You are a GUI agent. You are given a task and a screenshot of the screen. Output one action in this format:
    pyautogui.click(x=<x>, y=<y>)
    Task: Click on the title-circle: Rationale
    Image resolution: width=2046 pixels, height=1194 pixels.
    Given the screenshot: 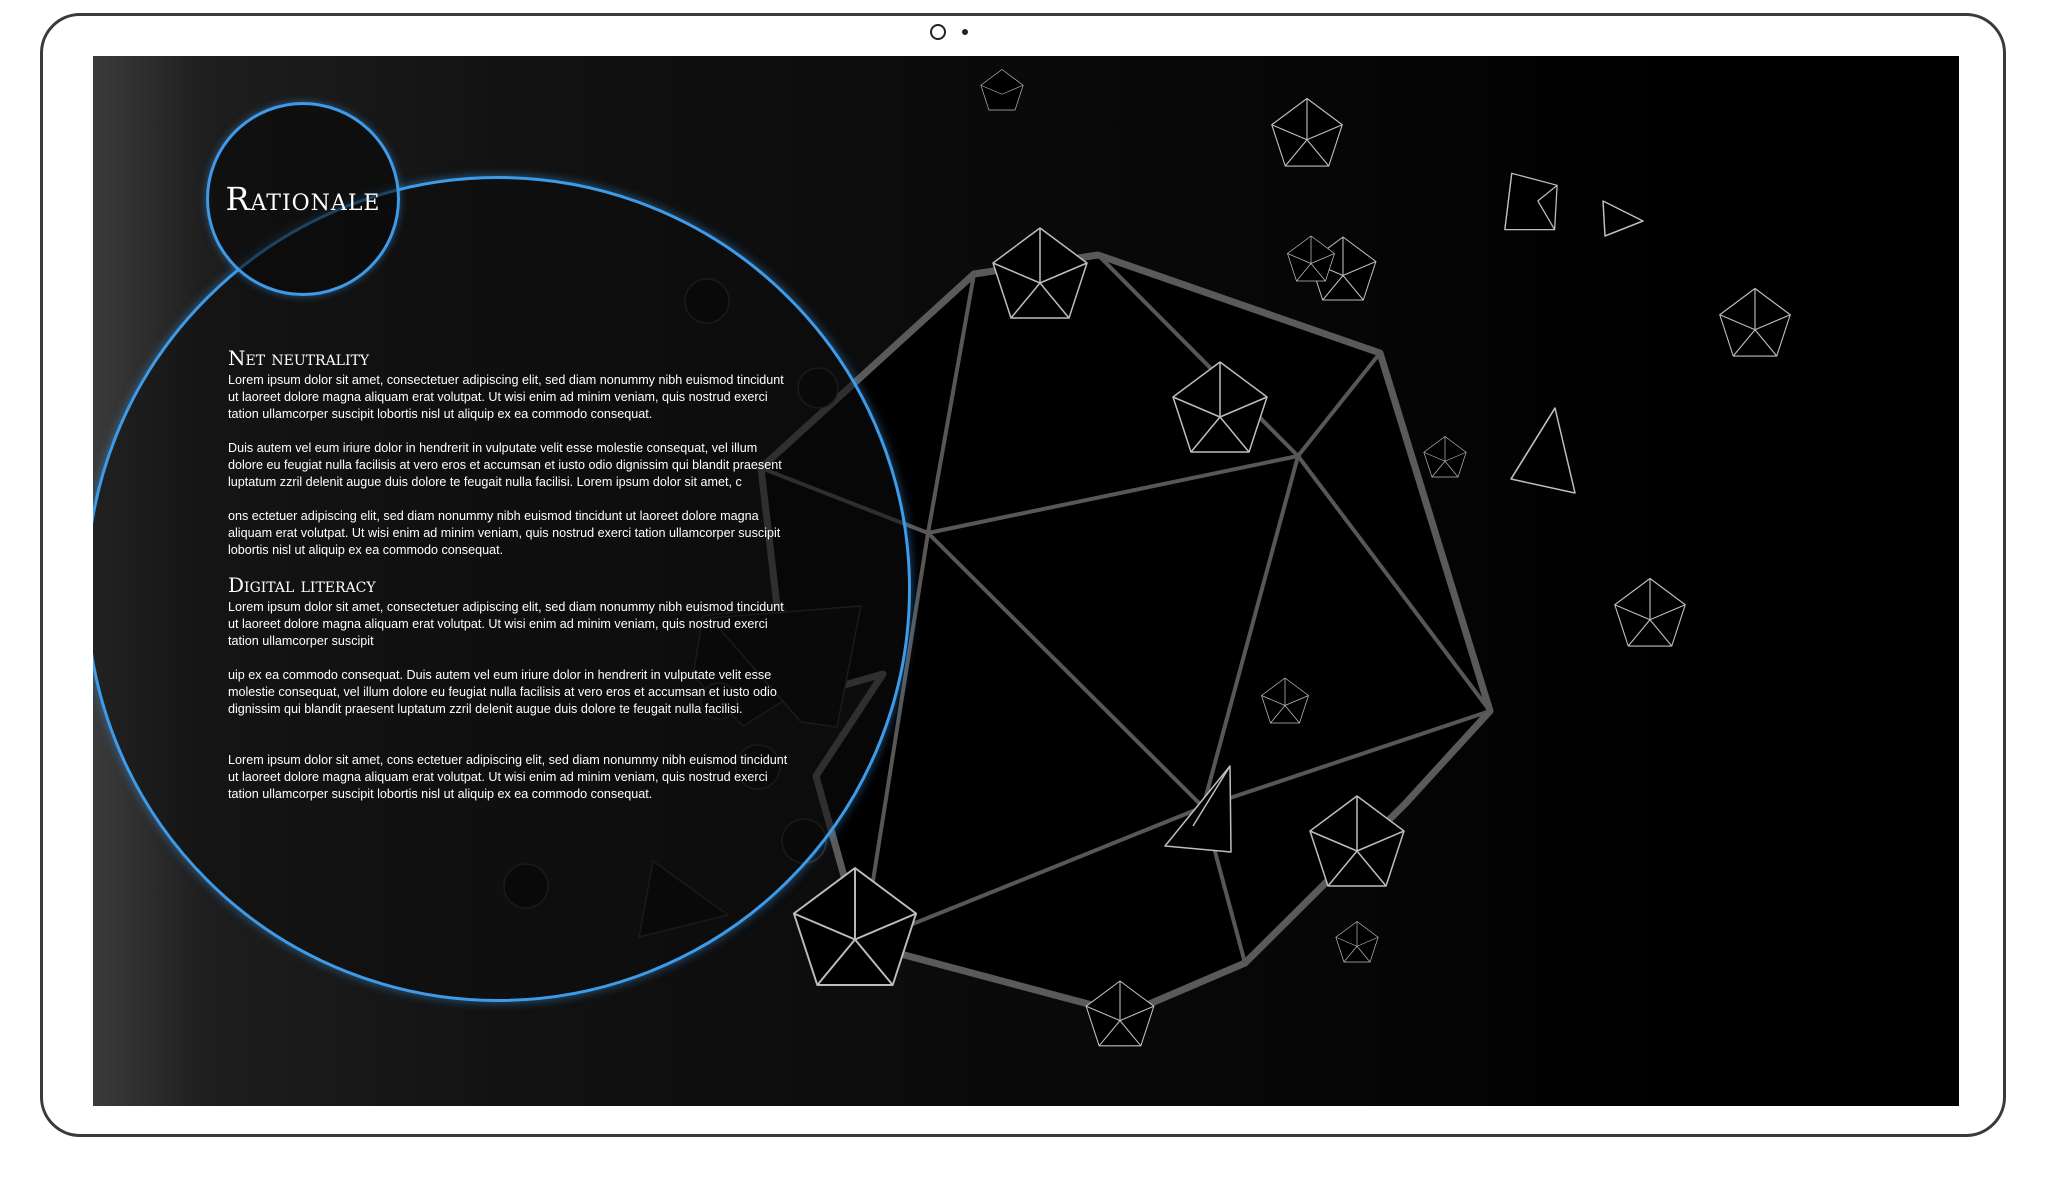 What is the action you would take?
    pyautogui.click(x=303, y=199)
    